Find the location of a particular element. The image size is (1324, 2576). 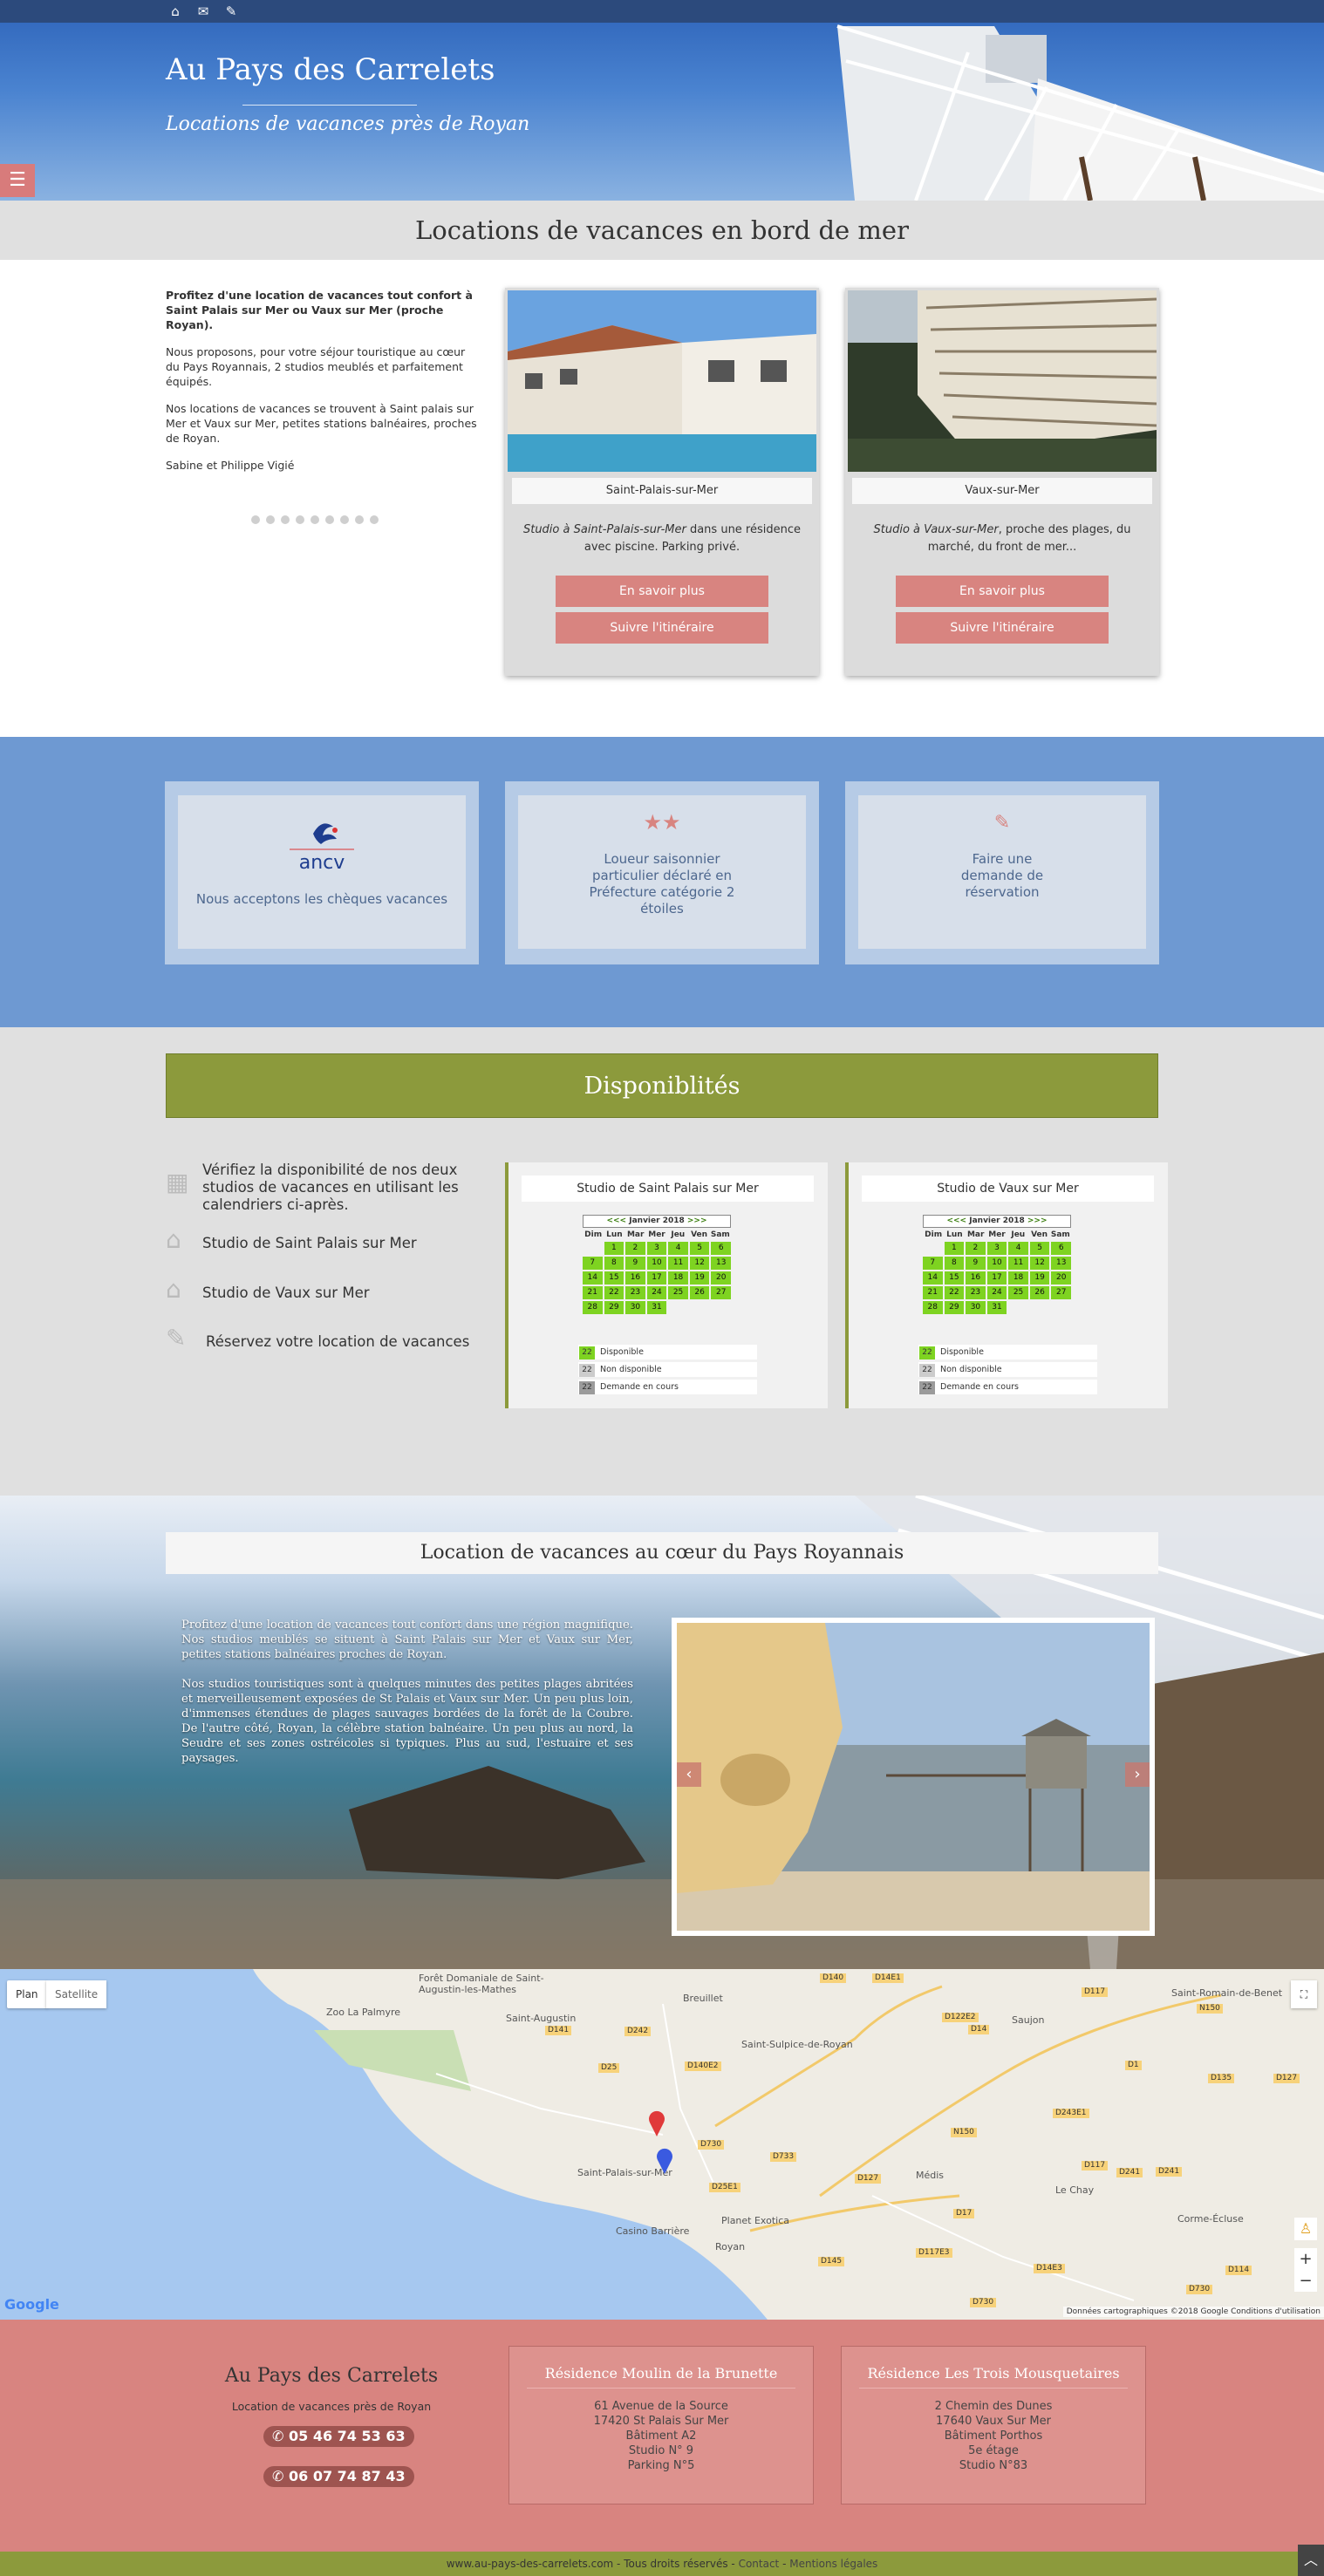

scroll-top-button: ︿ is located at coordinates (1311, 2560).